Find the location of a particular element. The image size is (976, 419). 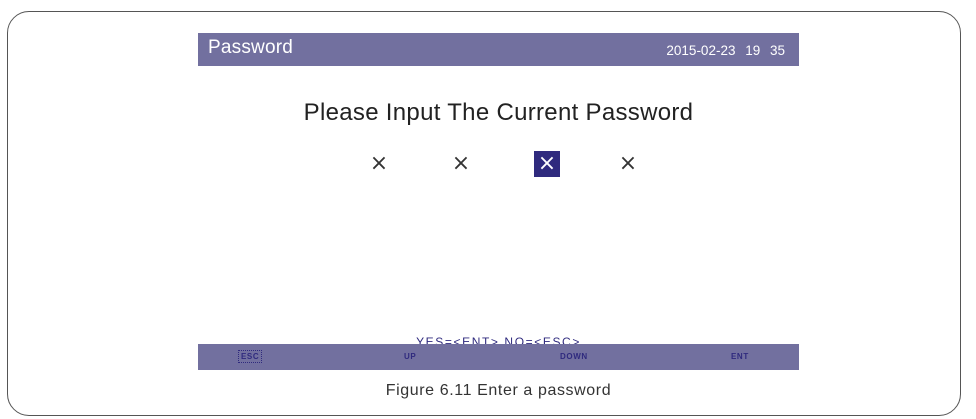

password-digit-1: × is located at coordinates (379, 164).